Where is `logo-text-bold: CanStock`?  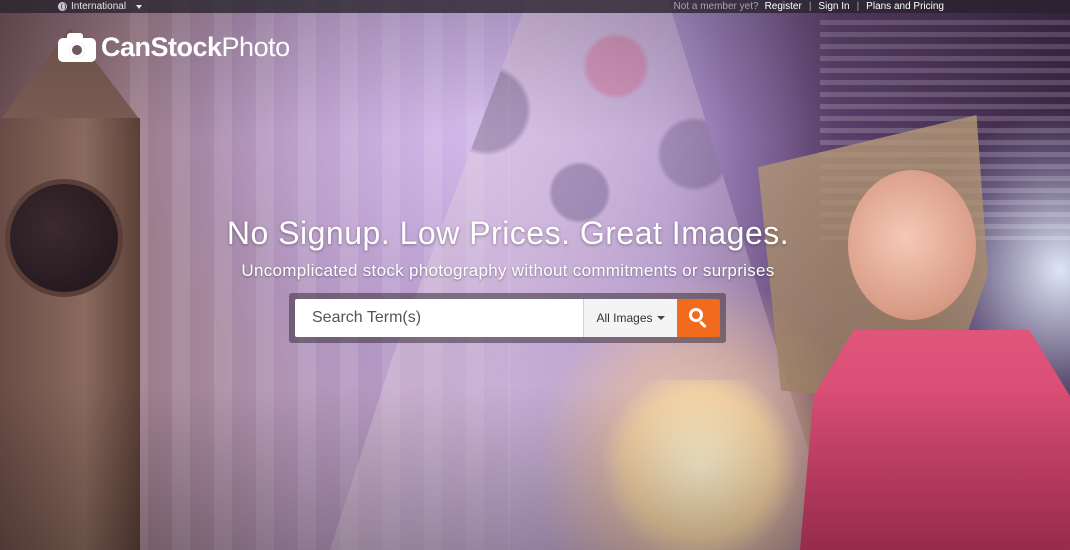 logo-text-bold: CanStock is located at coordinates (161, 47).